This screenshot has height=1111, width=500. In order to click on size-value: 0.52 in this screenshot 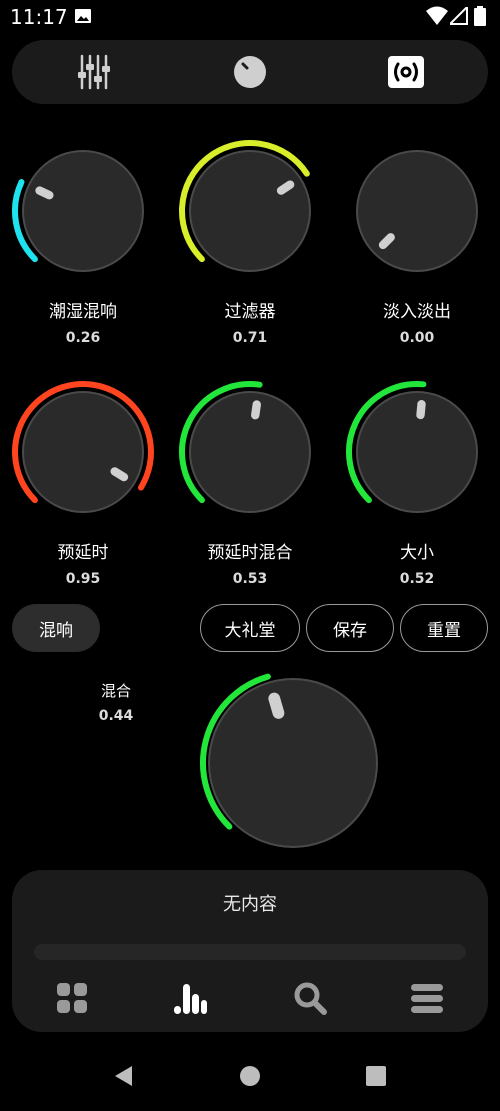, I will do `click(417, 579)`.